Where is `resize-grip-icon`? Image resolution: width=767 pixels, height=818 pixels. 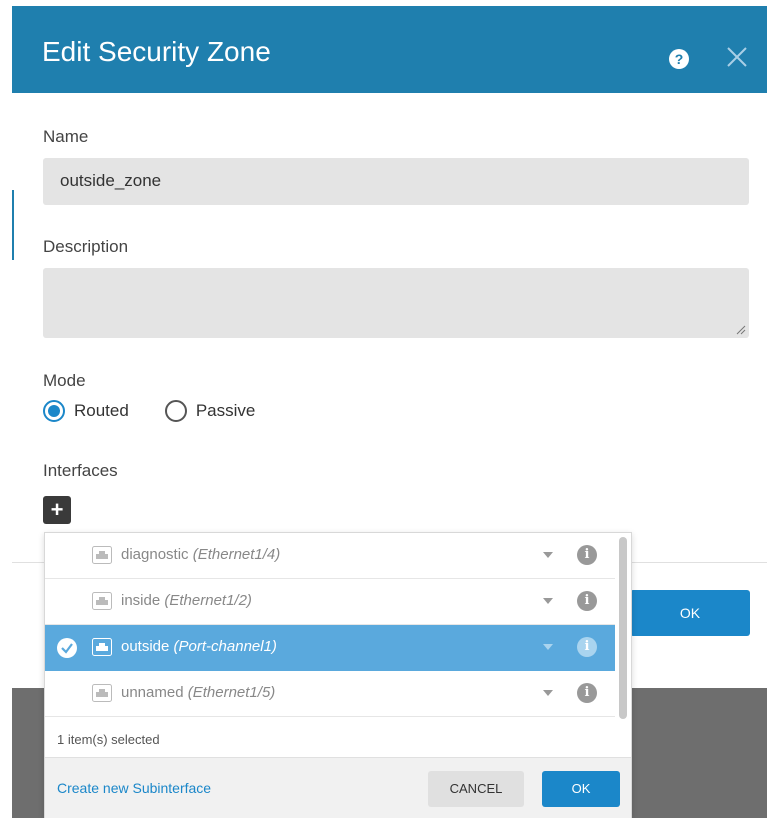 resize-grip-icon is located at coordinates (741, 330).